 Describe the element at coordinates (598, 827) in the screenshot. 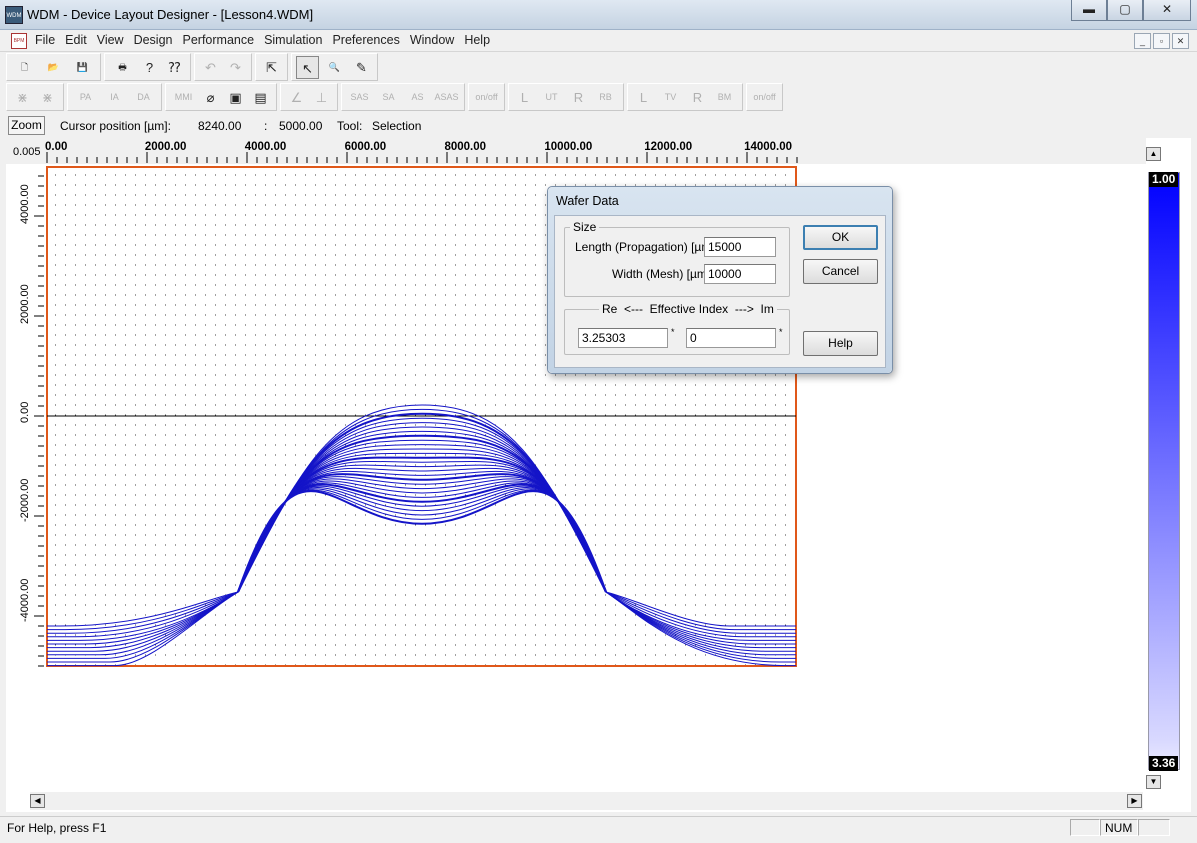

I see `status-bar: For Help, press F1 NUM` at that location.